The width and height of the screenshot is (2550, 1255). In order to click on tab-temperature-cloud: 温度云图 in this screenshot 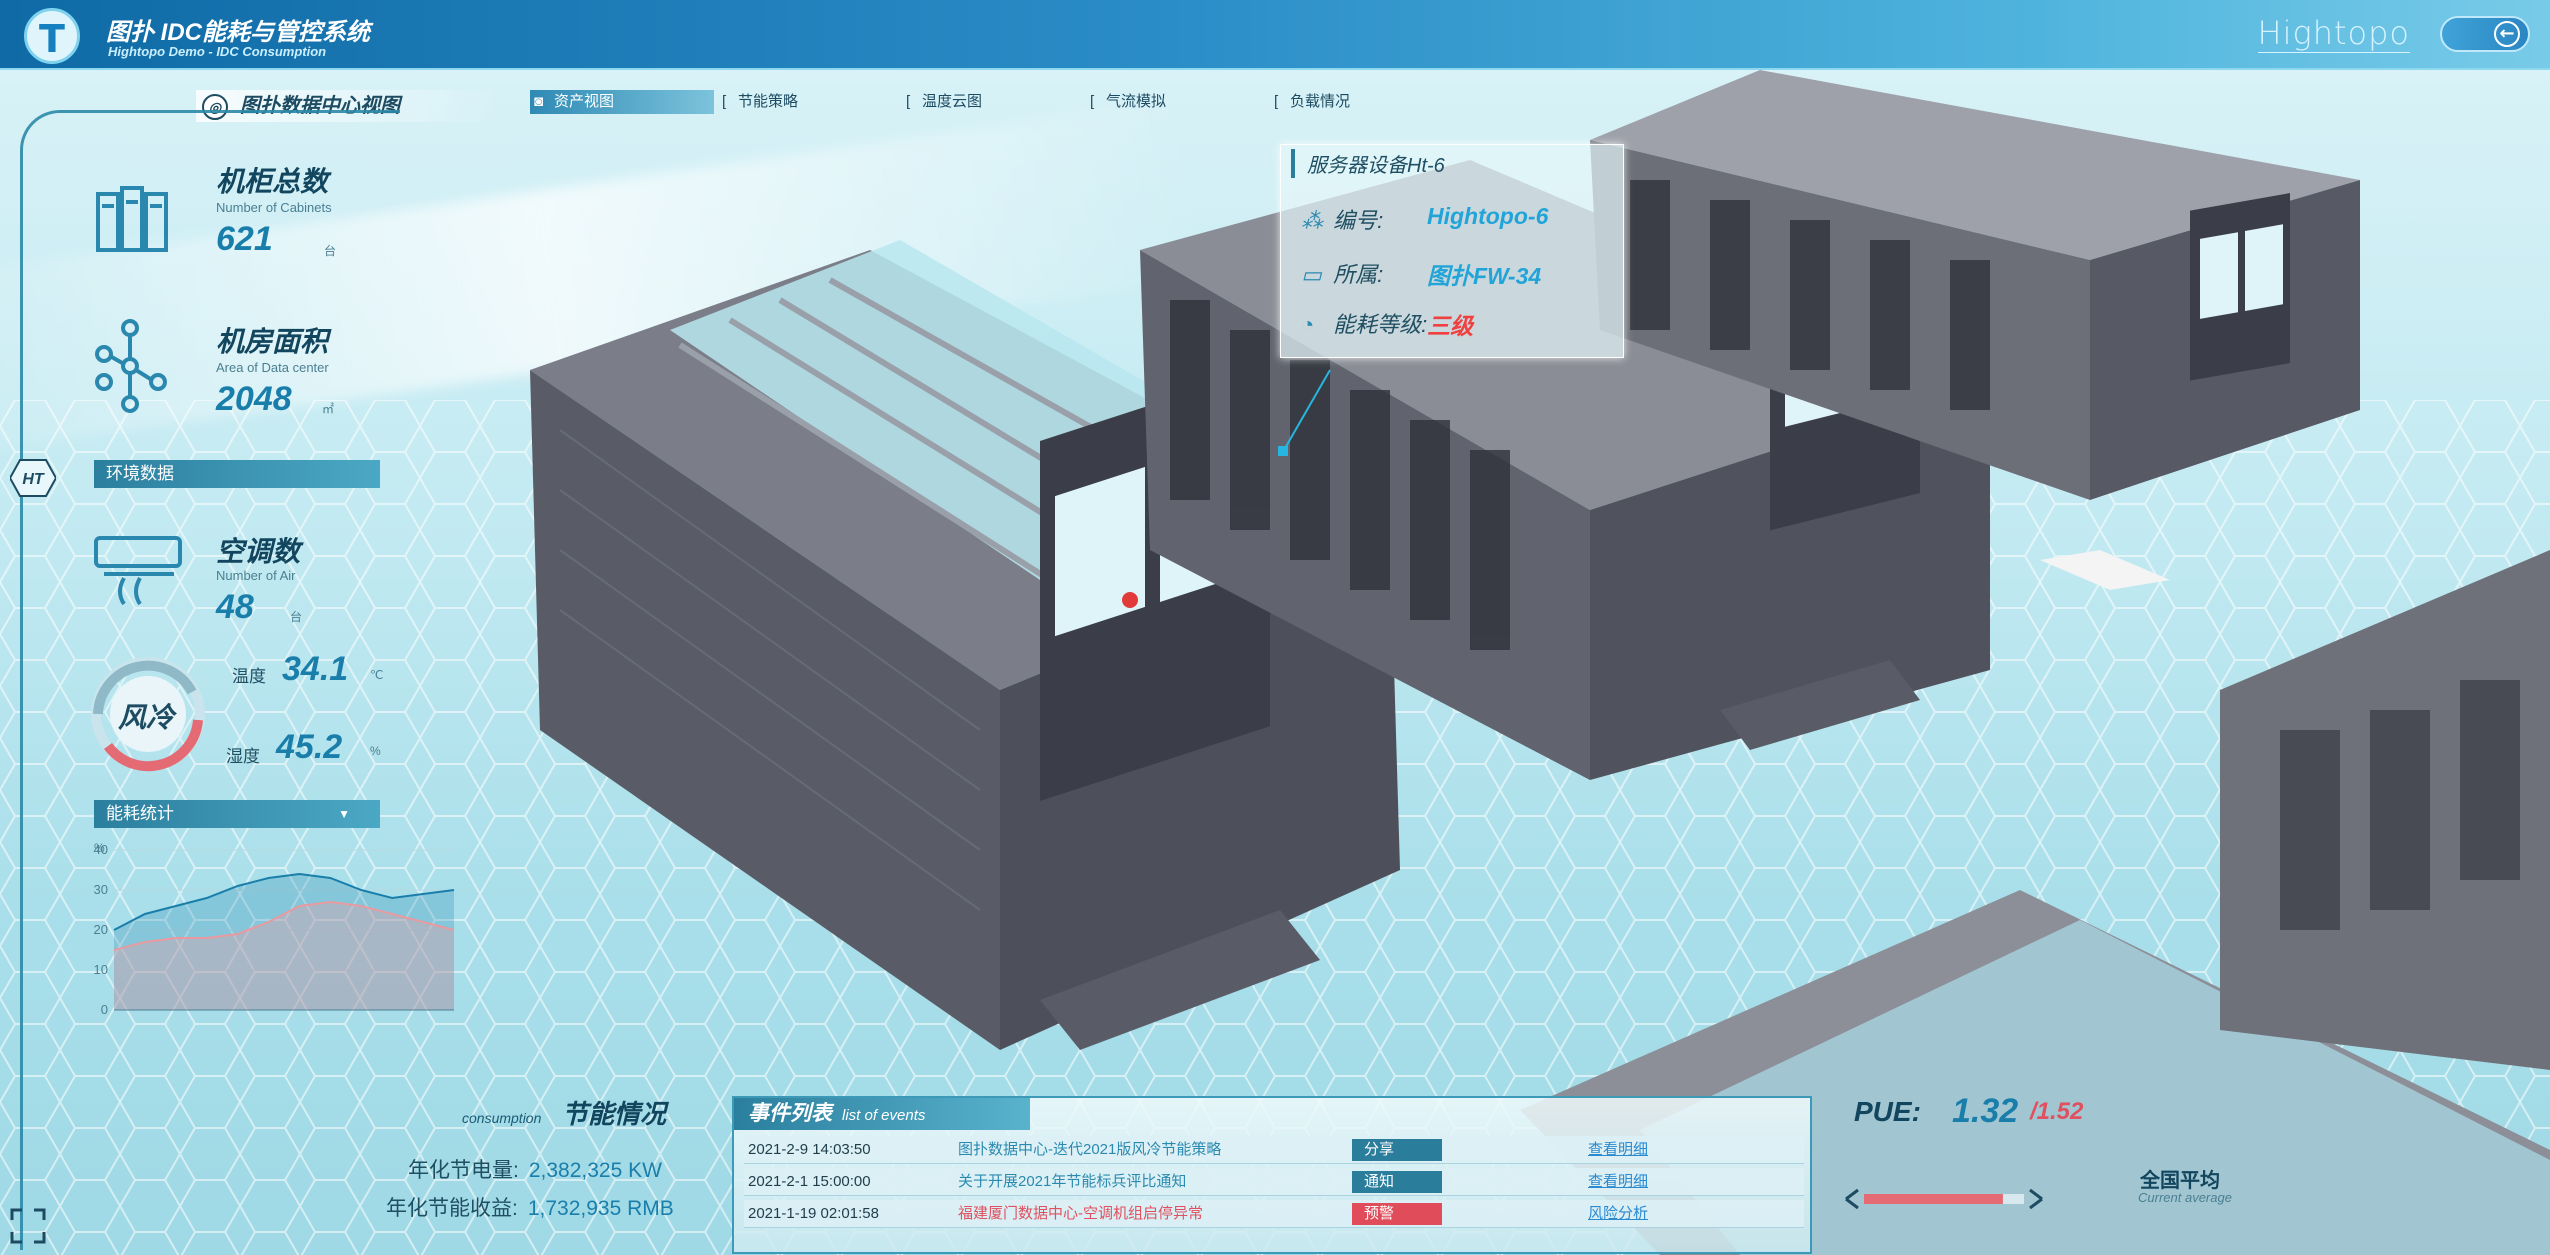, I will do `click(990, 102)`.